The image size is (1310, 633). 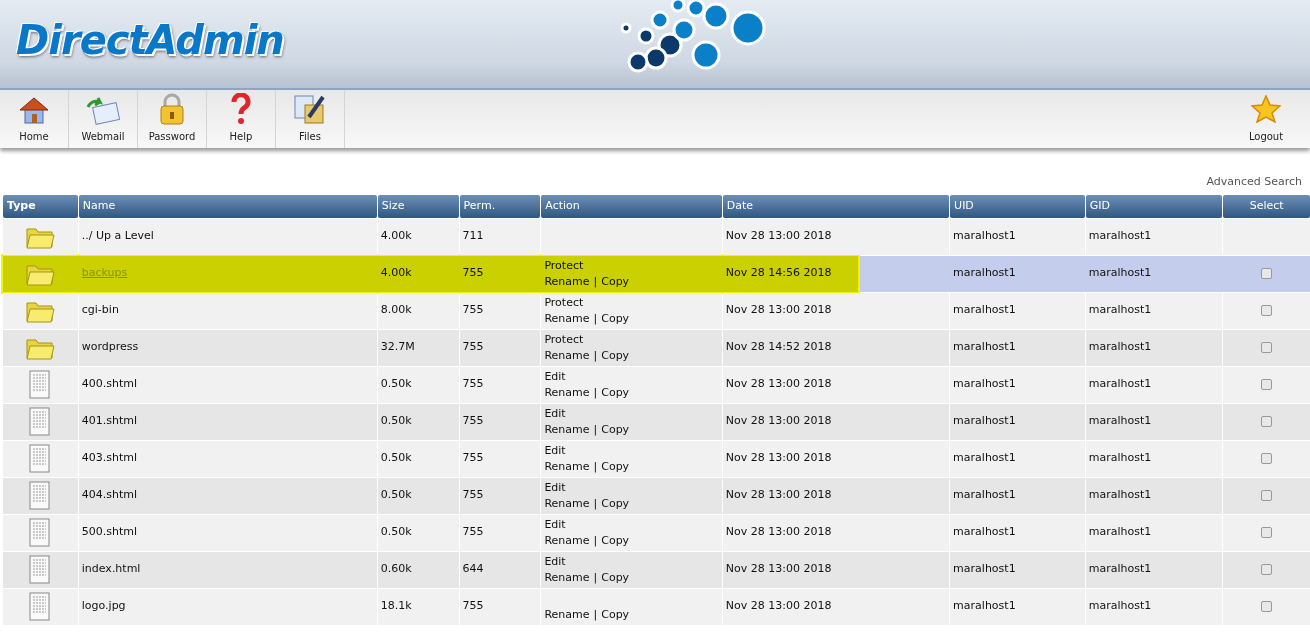 I want to click on table-row: backups 4.00k 755 Protect Rename | Copy Nov 28 14:56 2018 maralhost1 maralhost1, so click(x=656, y=273).